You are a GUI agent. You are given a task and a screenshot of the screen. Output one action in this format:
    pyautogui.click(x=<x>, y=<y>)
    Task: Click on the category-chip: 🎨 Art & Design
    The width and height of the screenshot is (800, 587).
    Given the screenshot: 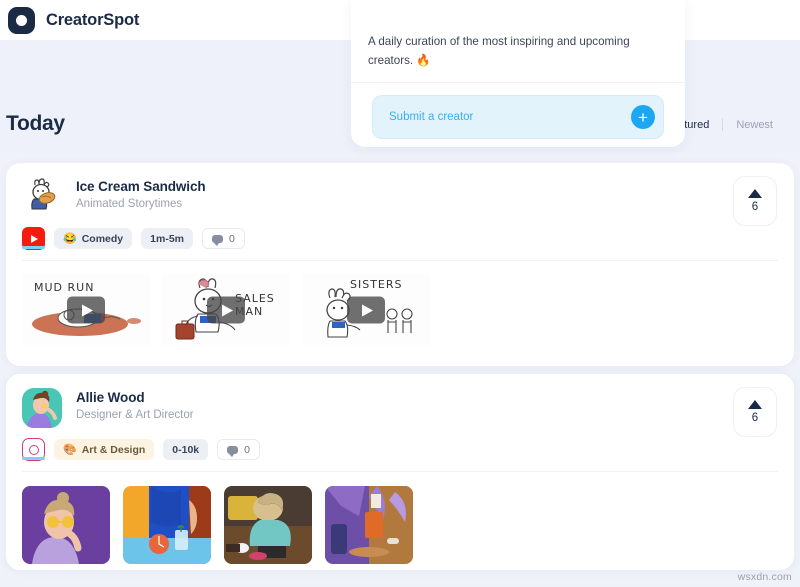 What is the action you would take?
    pyautogui.click(x=104, y=449)
    